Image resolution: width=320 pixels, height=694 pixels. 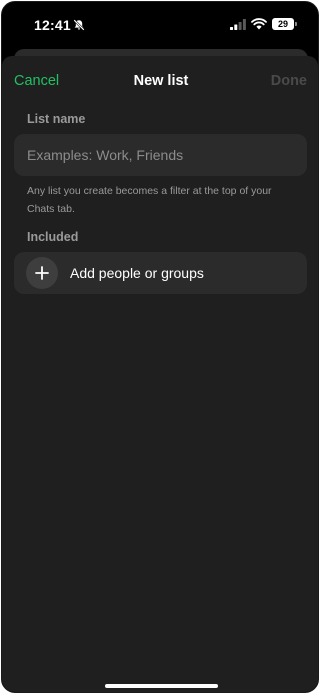 I want to click on status-bar: 12:41 29, so click(x=160, y=25).